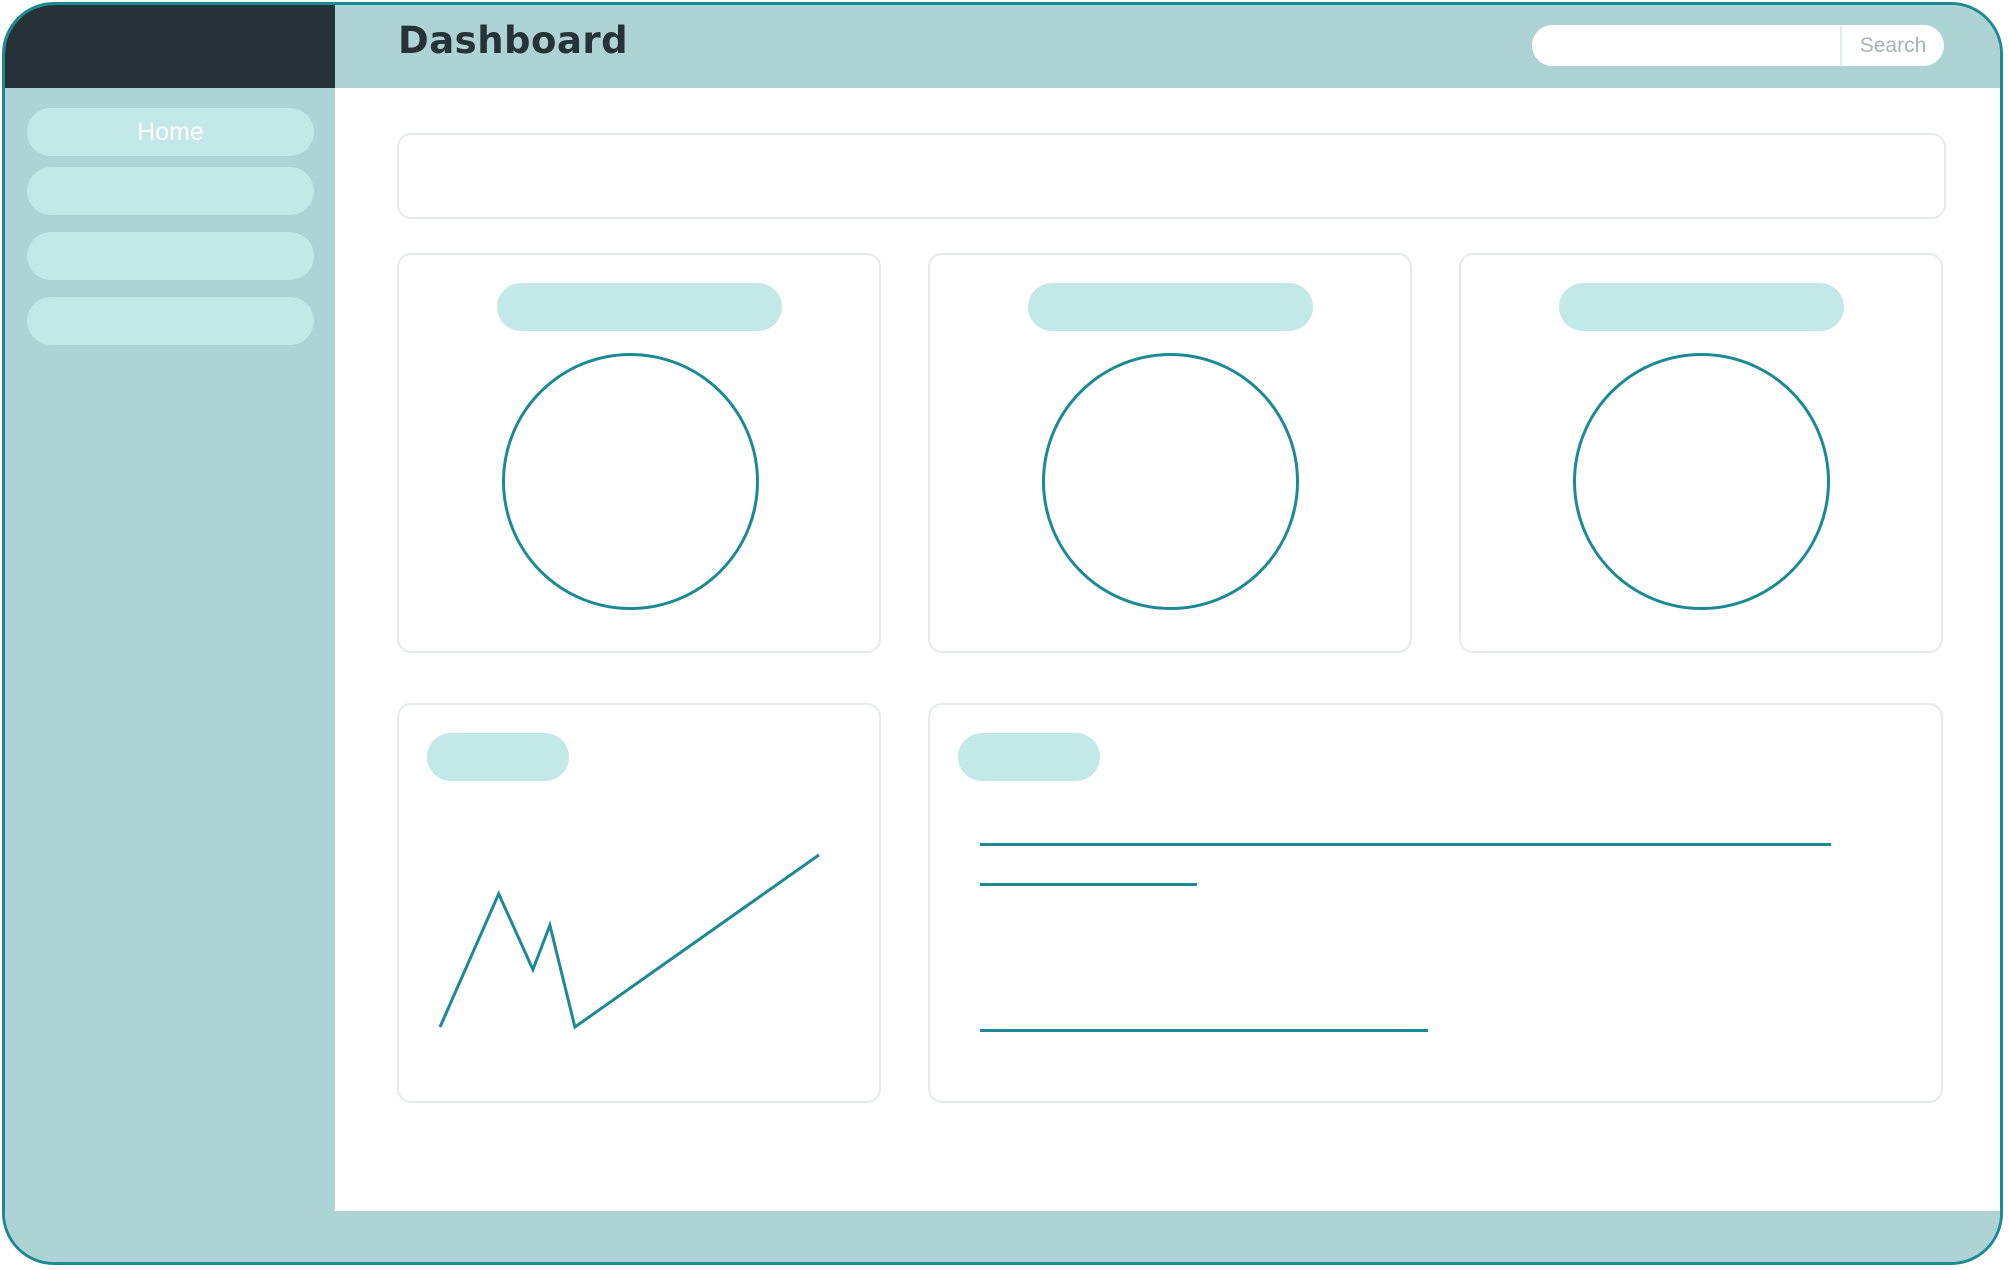 The image size is (2009, 1270). I want to click on line-chart, so click(629, 941).